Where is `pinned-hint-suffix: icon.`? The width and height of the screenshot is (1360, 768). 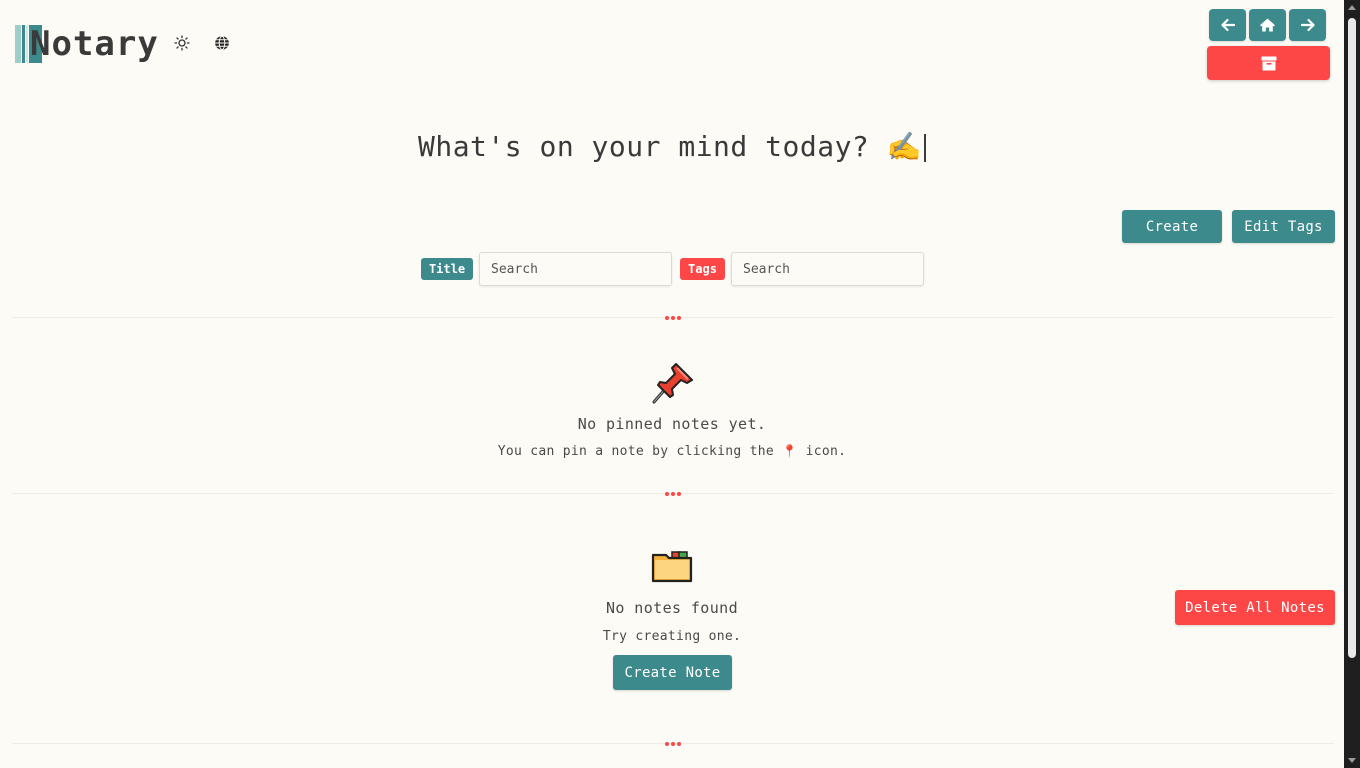 pinned-hint-suffix: icon. is located at coordinates (826, 451).